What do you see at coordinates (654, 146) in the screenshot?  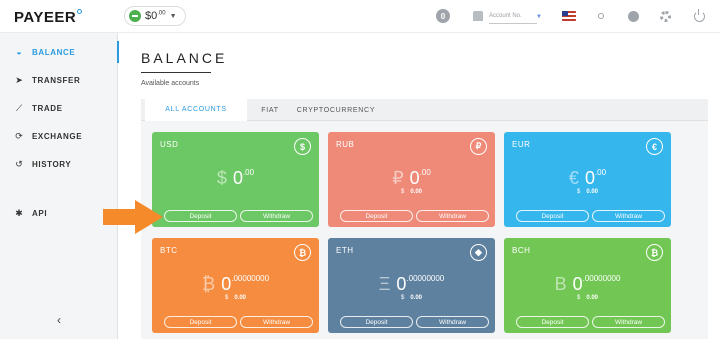 I see `eur-badge-icon: €` at bounding box center [654, 146].